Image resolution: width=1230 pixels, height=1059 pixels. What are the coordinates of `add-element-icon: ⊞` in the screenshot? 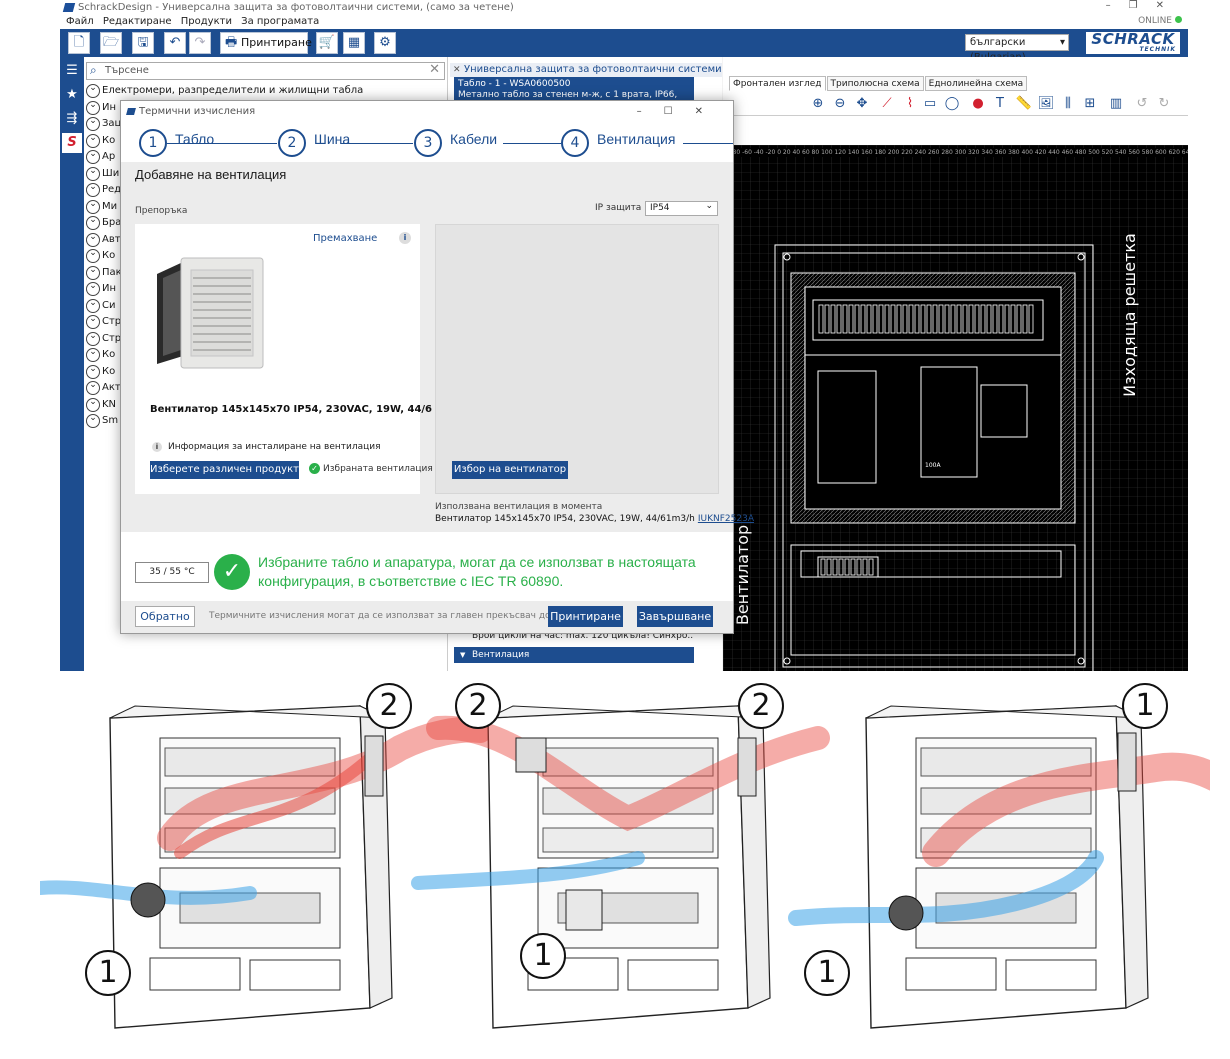 It's located at (1090, 104).